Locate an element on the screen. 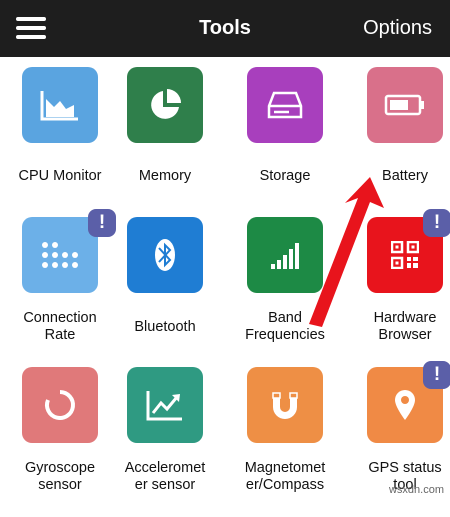 The image size is (450, 517). tile-label: Hardware Browser is located at coordinates (405, 326).